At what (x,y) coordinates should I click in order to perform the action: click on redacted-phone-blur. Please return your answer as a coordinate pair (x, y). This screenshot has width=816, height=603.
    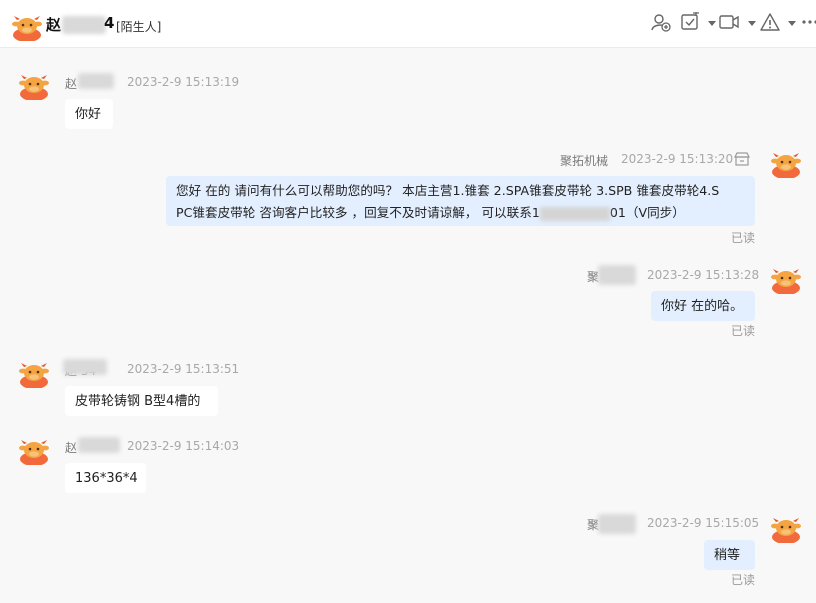
    Looking at the image, I should click on (574, 213).